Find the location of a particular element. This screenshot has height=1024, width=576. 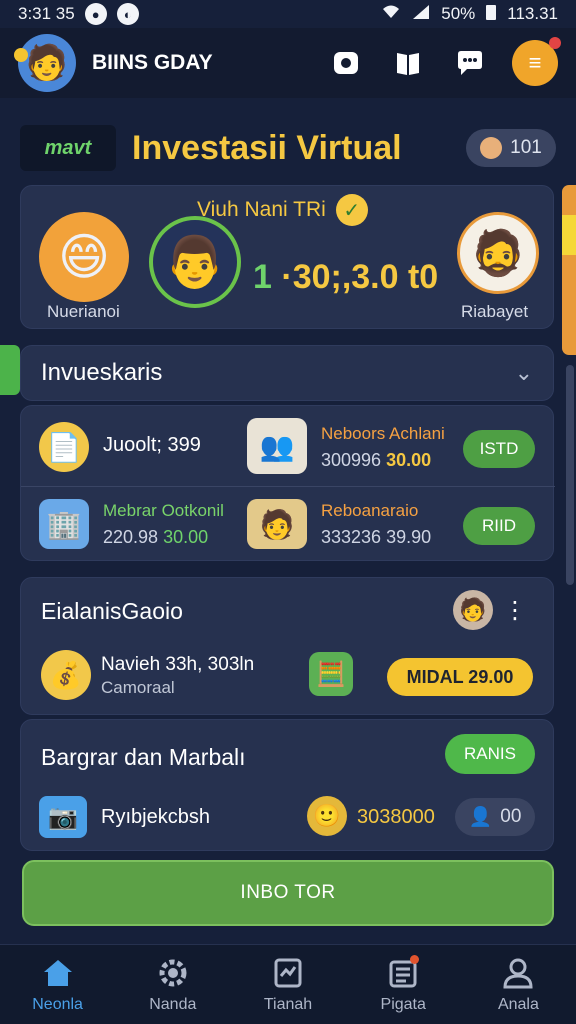

username: BIINS GDAY is located at coordinates (152, 62).